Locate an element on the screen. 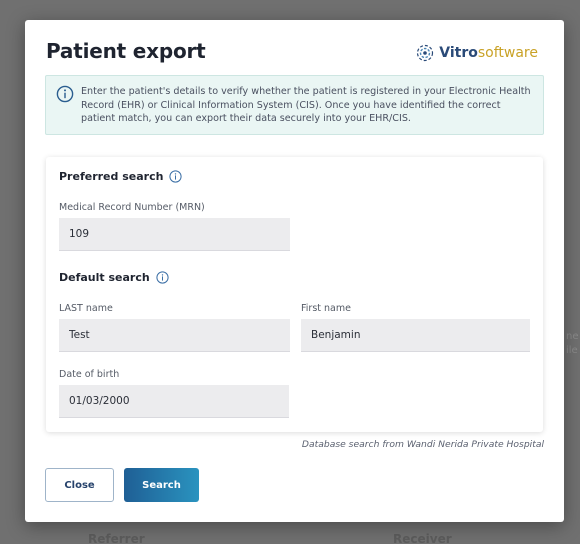 This screenshot has width=580, height=544. vitrosoftware-logo: Vitro software is located at coordinates (476, 53).